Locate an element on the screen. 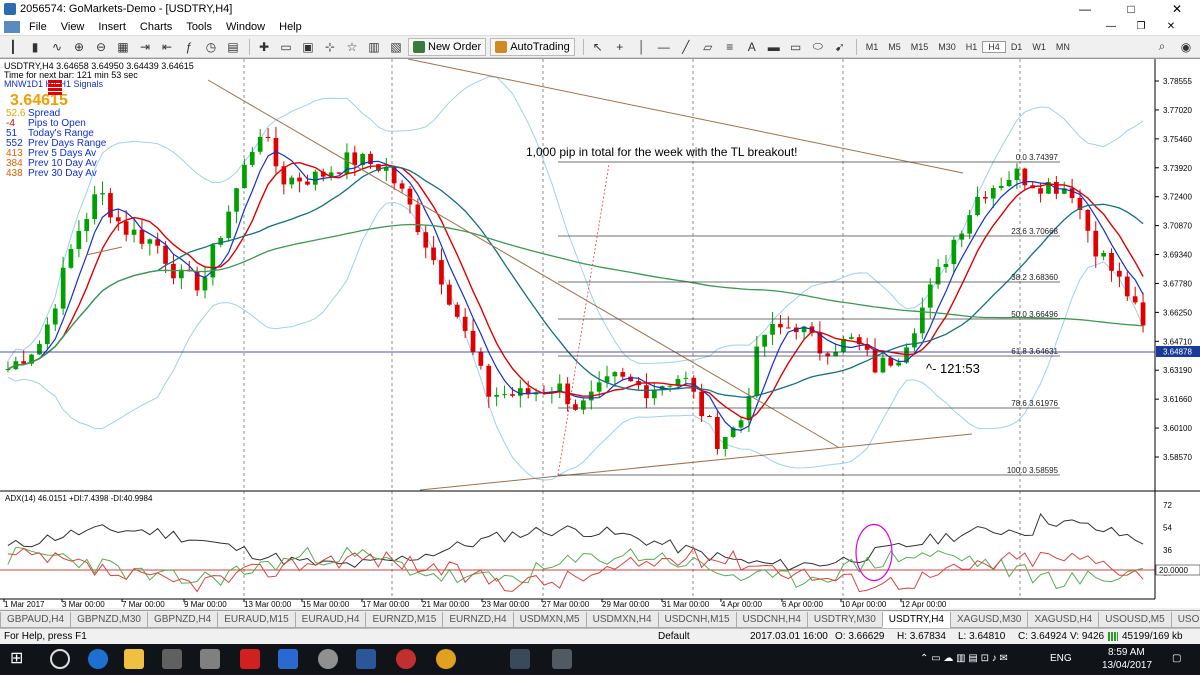  menu-window: Window is located at coordinates (245, 27).